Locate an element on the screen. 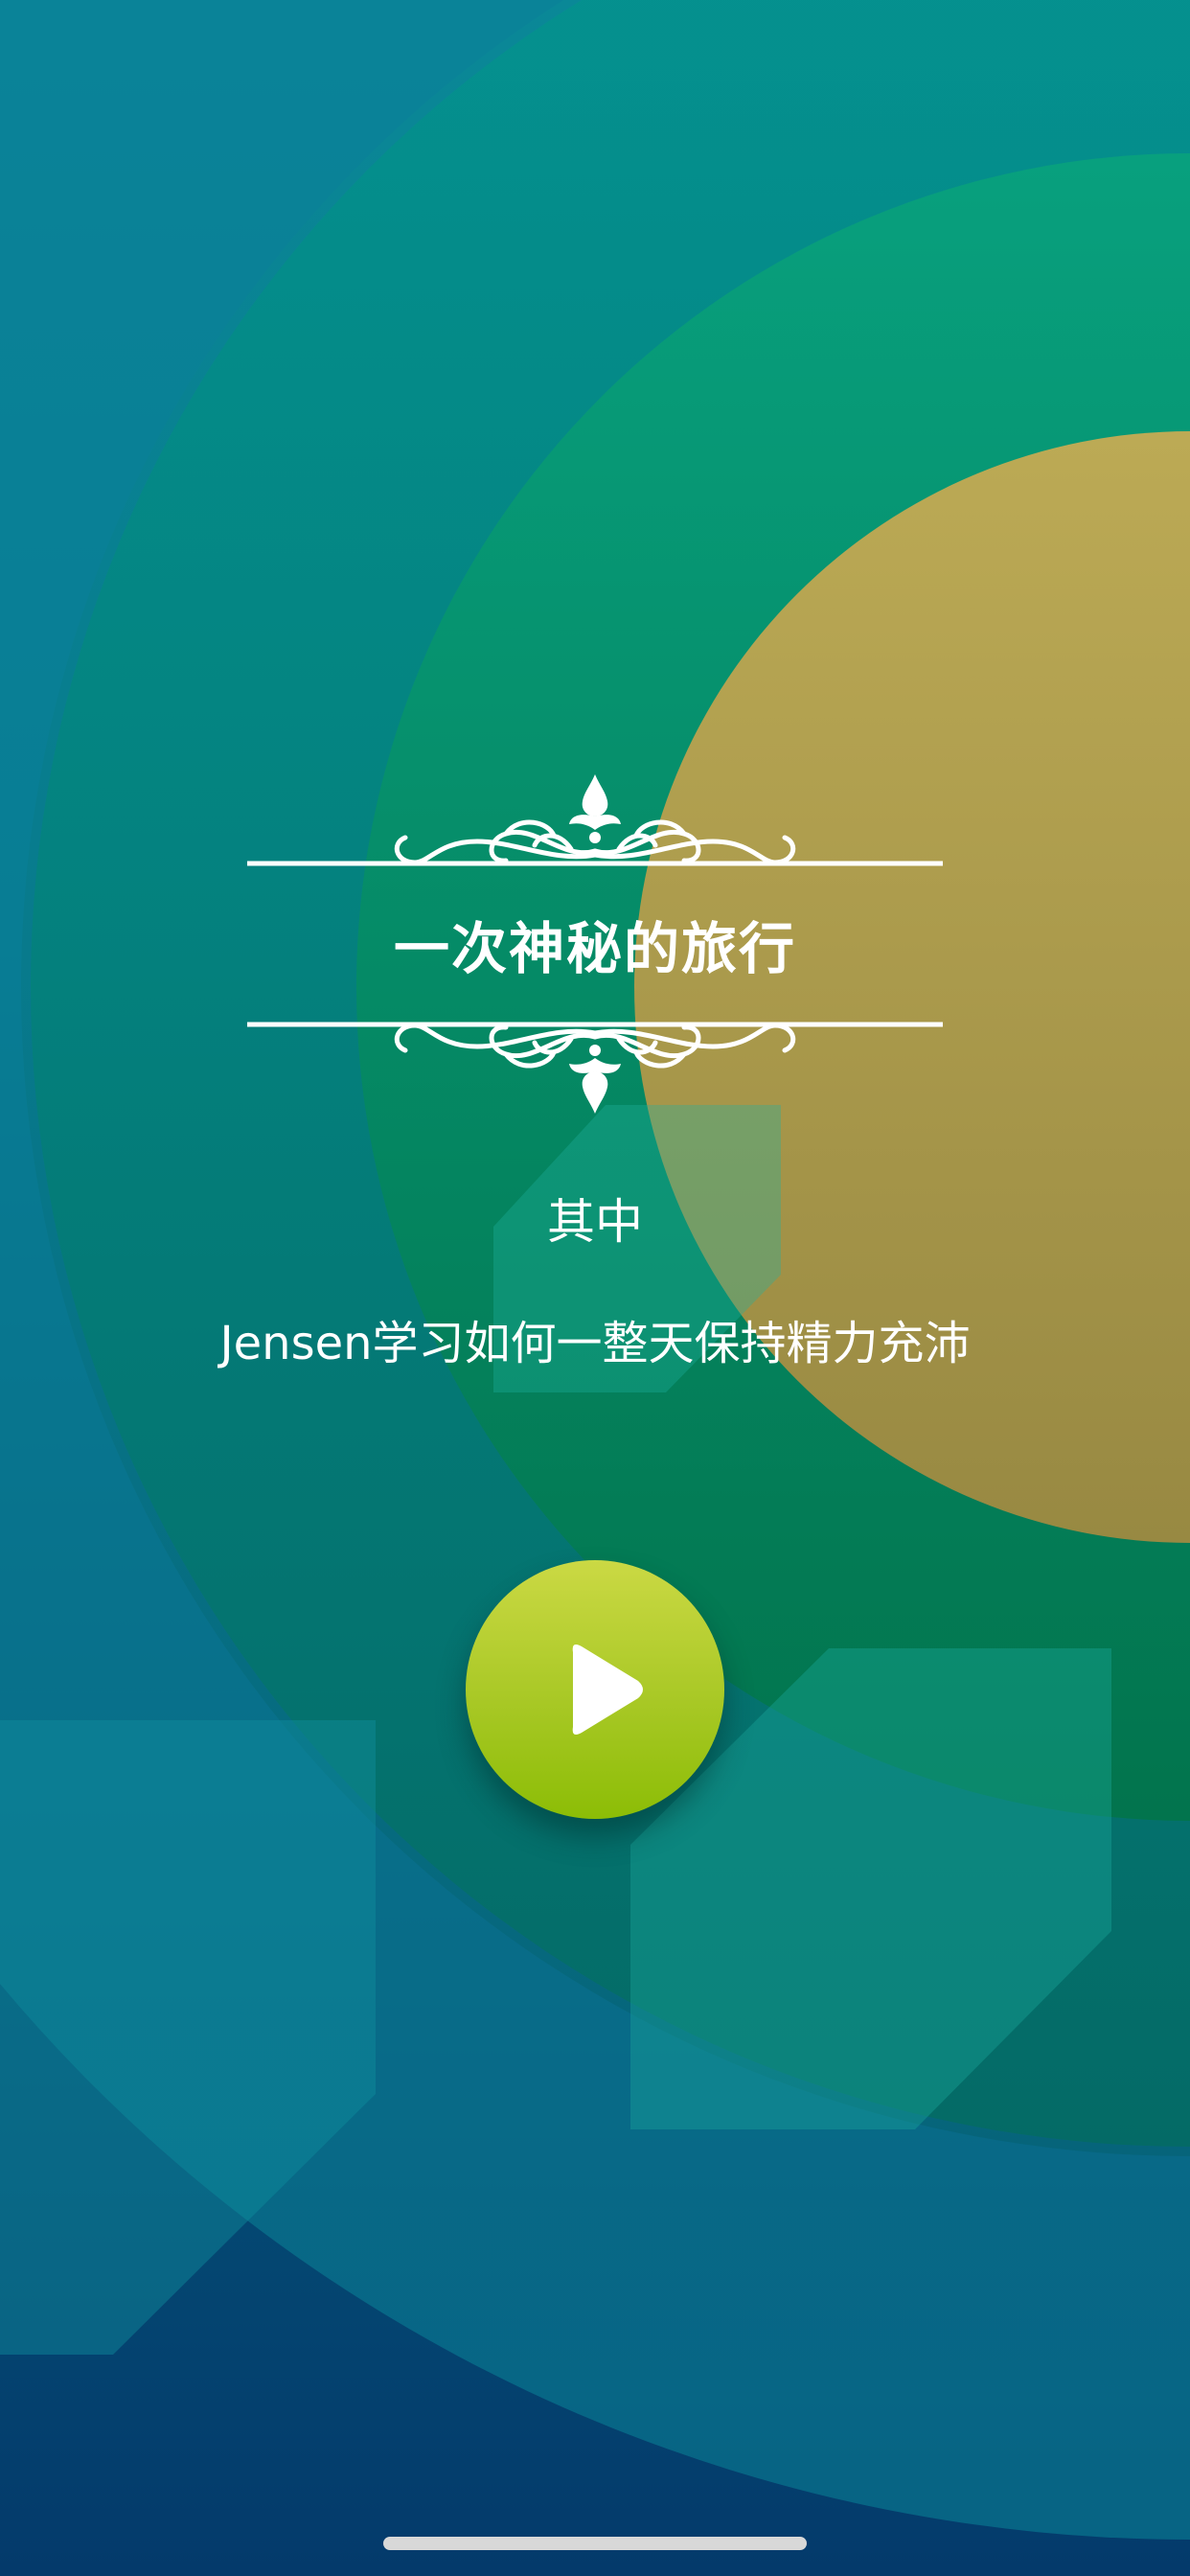 This screenshot has width=1190, height=2576. play-button is located at coordinates (595, 1690).